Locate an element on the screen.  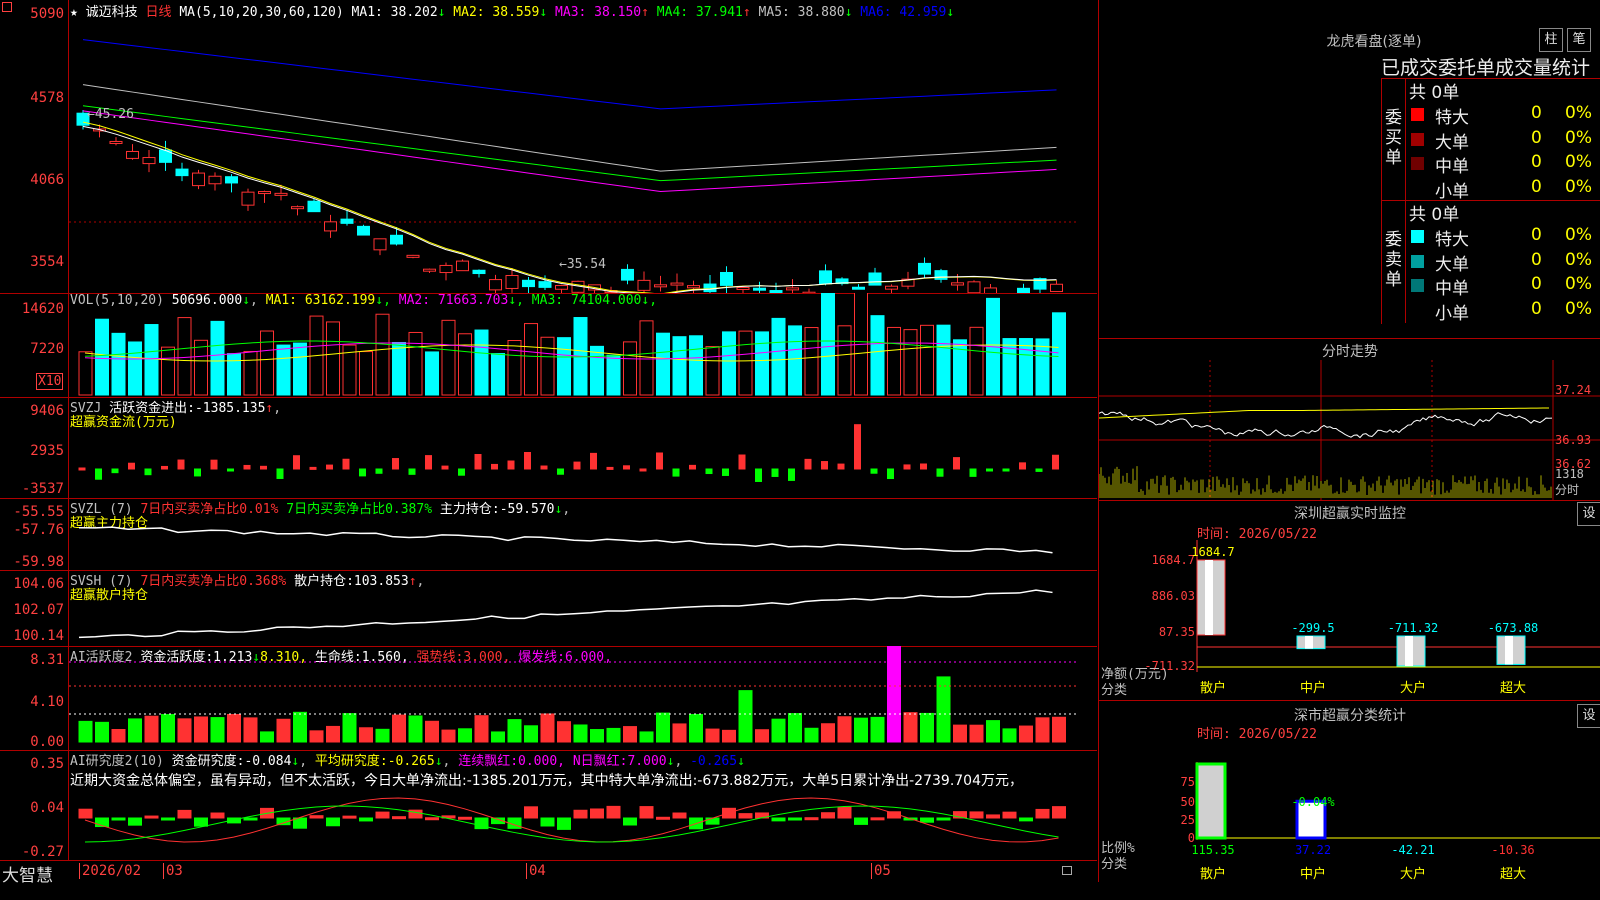
intraday-panel: 分时走势 37.24 36.93 36.62 1318 分时 is located at coordinates (1349, 419).